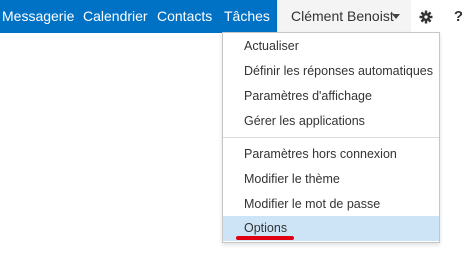 Image resolution: width=476 pixels, height=257 pixels. I want to click on menu-item-actualiser: Actualiser, so click(331, 46).